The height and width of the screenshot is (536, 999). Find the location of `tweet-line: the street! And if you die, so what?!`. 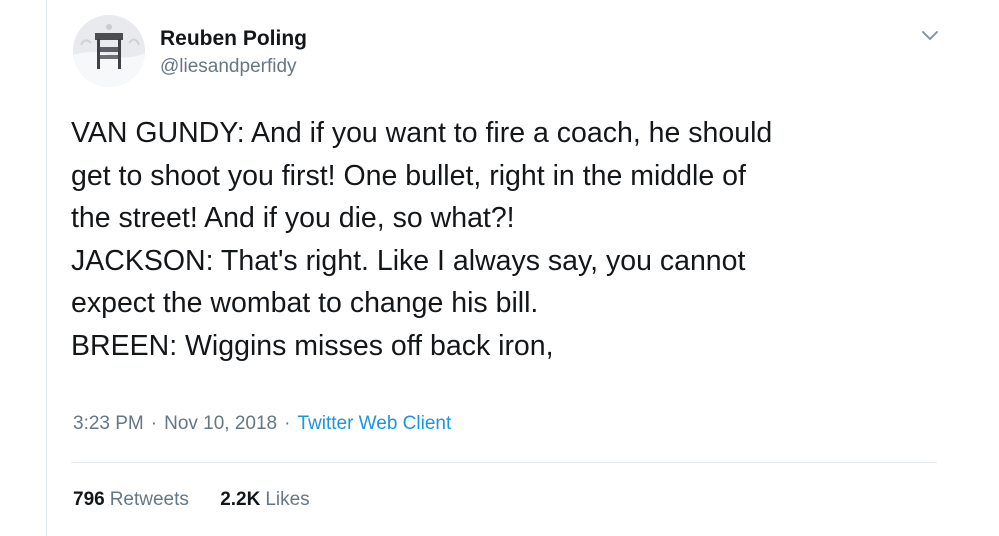

tweet-line: the street! And if you die, so what?! is located at coordinates (293, 218).